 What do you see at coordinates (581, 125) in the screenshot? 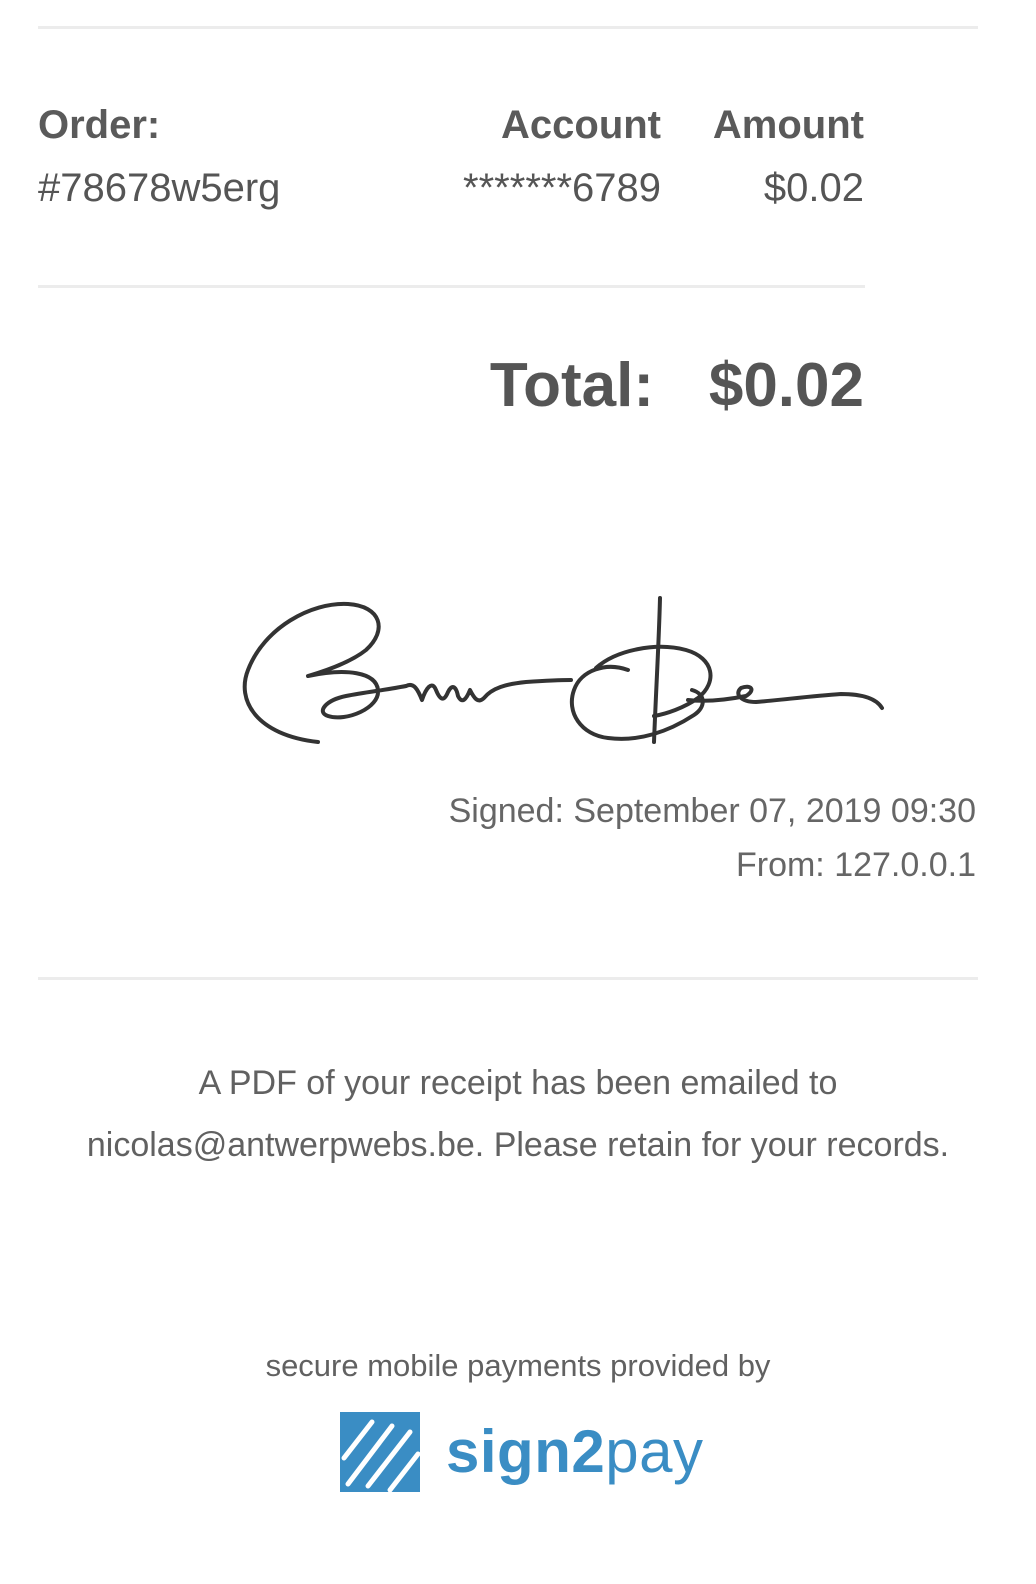
I see `account-label: Account` at bounding box center [581, 125].